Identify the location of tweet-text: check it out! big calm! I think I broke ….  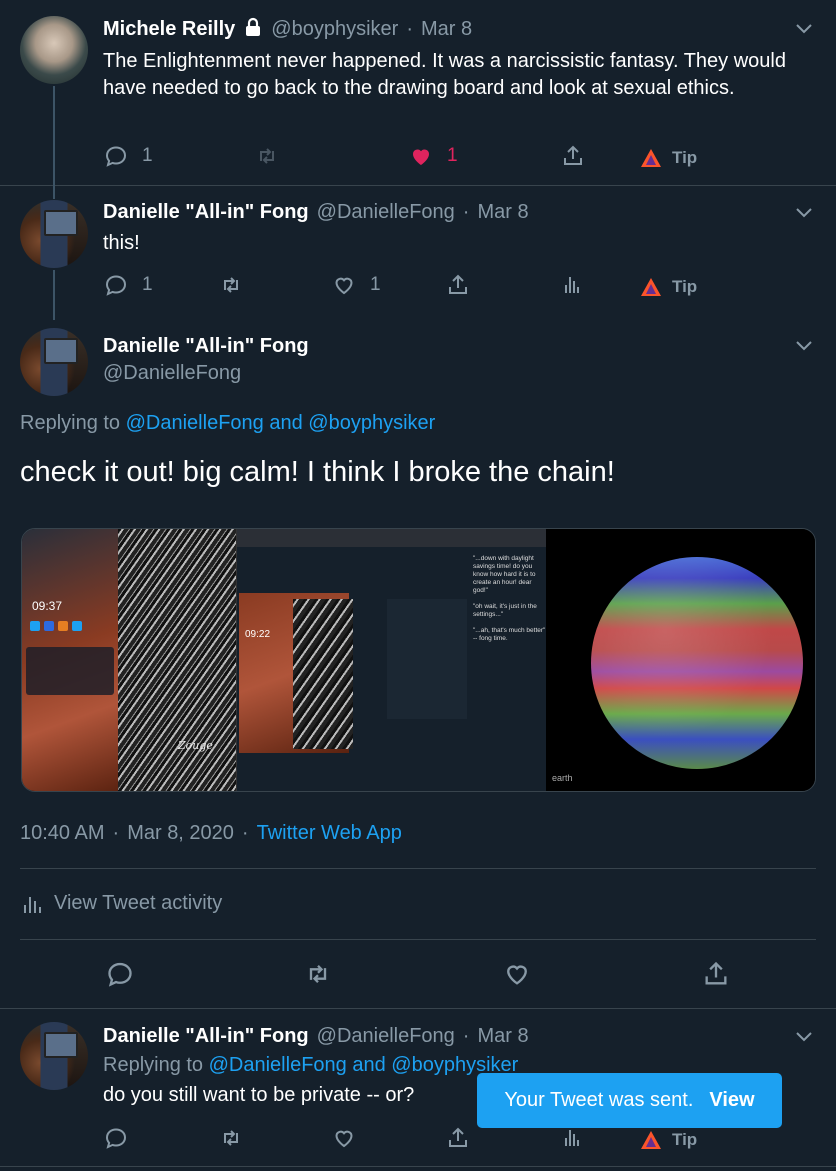
(317, 472).